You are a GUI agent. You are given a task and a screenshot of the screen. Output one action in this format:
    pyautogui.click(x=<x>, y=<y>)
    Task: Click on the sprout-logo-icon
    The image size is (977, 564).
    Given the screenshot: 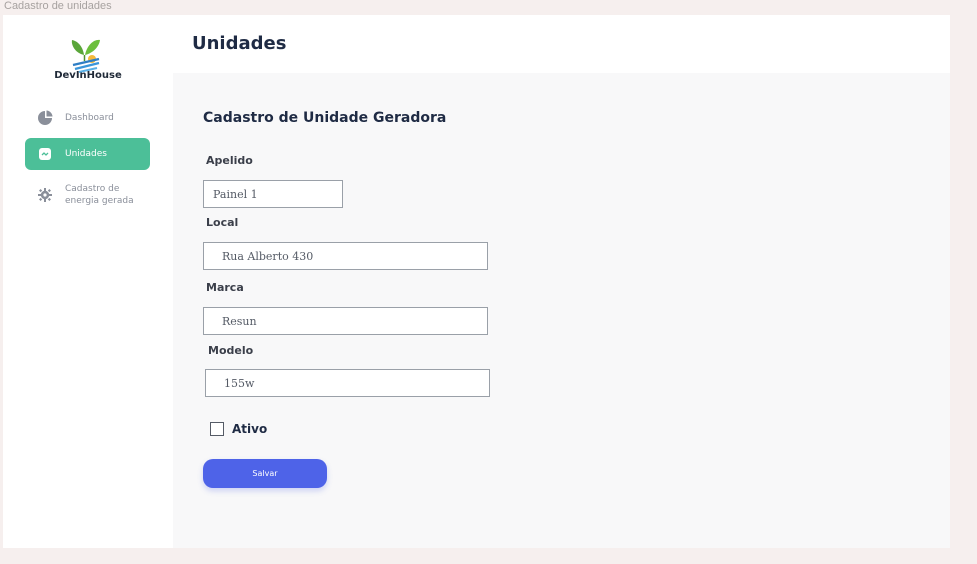 What is the action you would take?
    pyautogui.click(x=85, y=56)
    